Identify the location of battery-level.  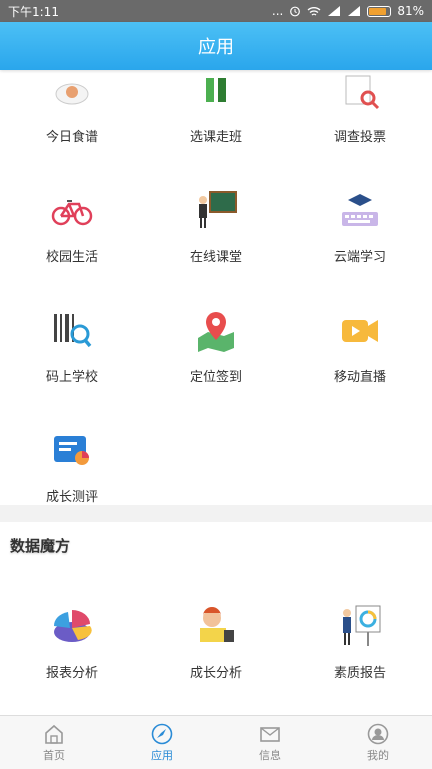
(377, 11).